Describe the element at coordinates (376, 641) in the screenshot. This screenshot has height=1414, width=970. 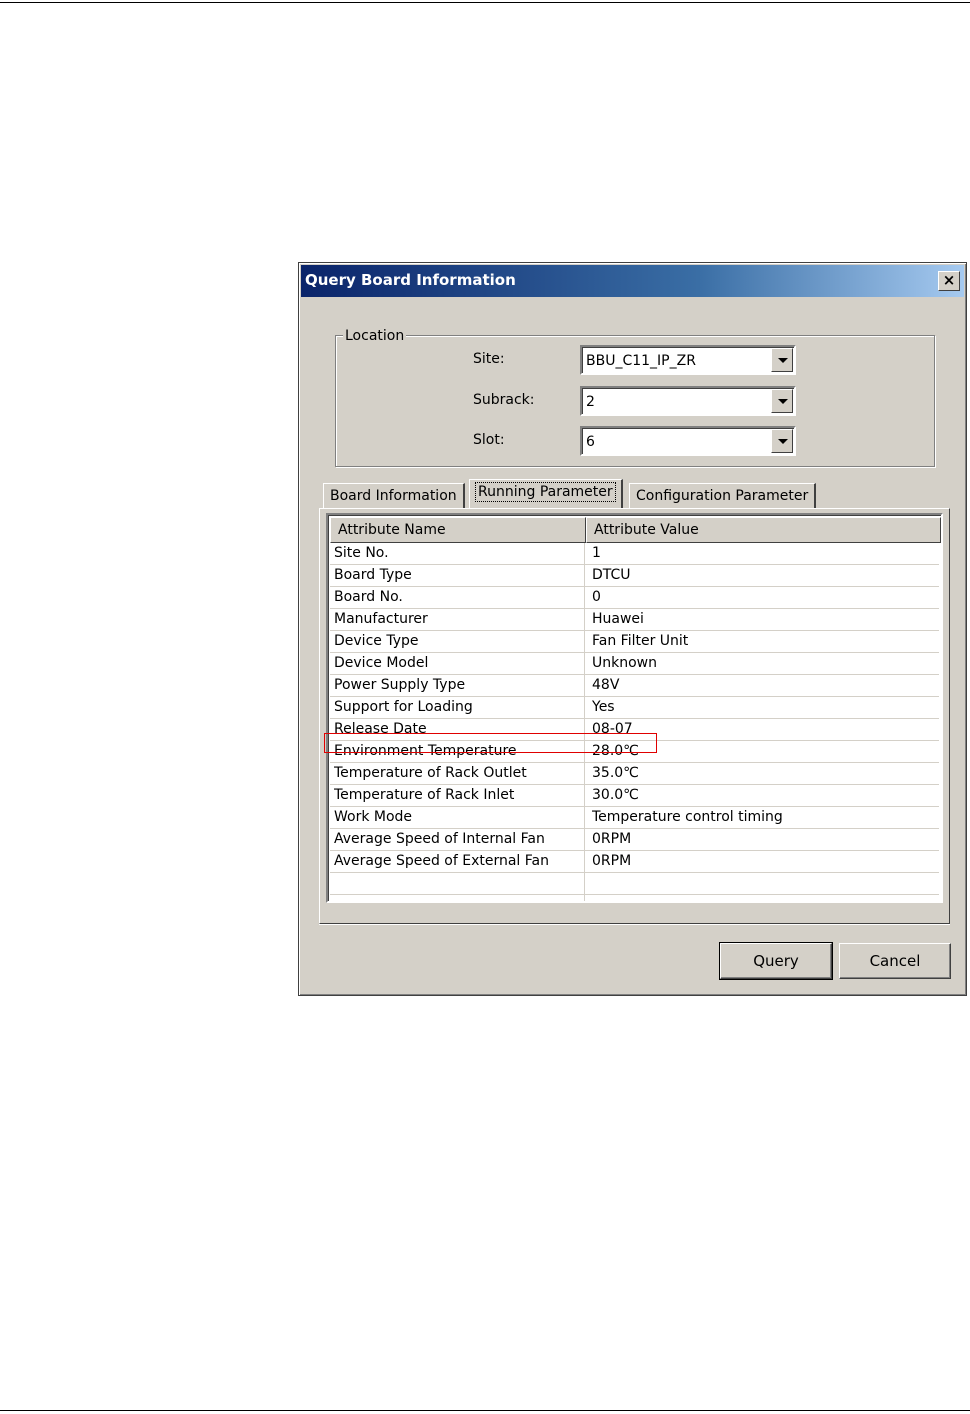
I see `attribute-name-cell: Device Type` at that location.